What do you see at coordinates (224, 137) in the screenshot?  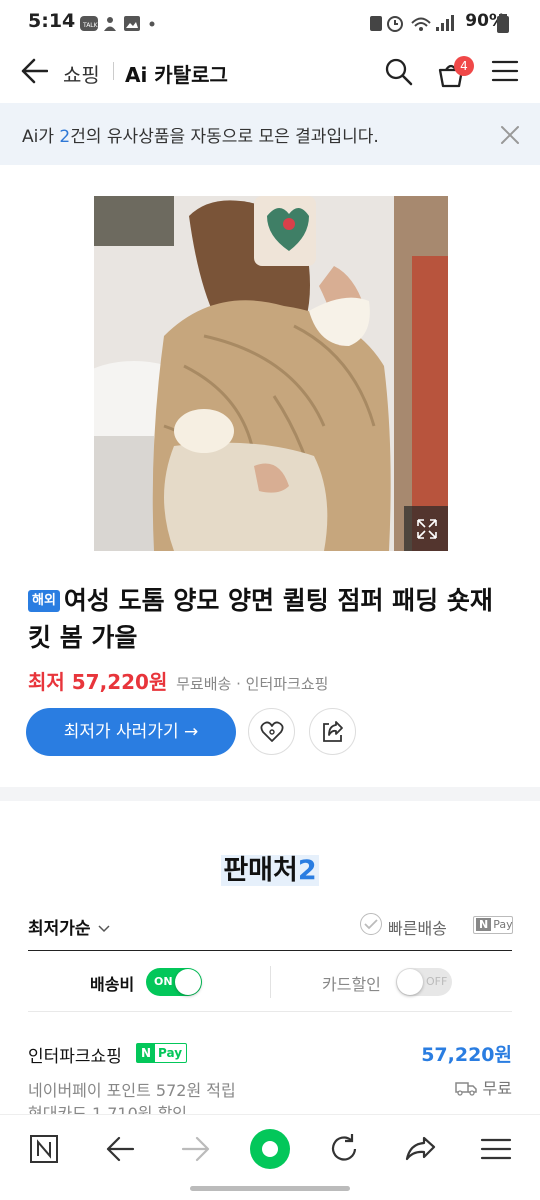 I see `banner-message: 건의 유사상품을 자동으로 모은 결과입니다.` at bounding box center [224, 137].